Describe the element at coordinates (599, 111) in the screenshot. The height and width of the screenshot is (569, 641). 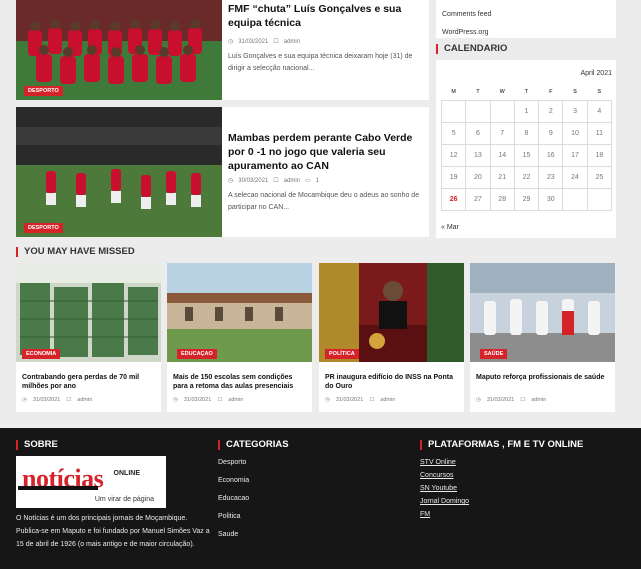
I see `calendar-day: 4` at that location.